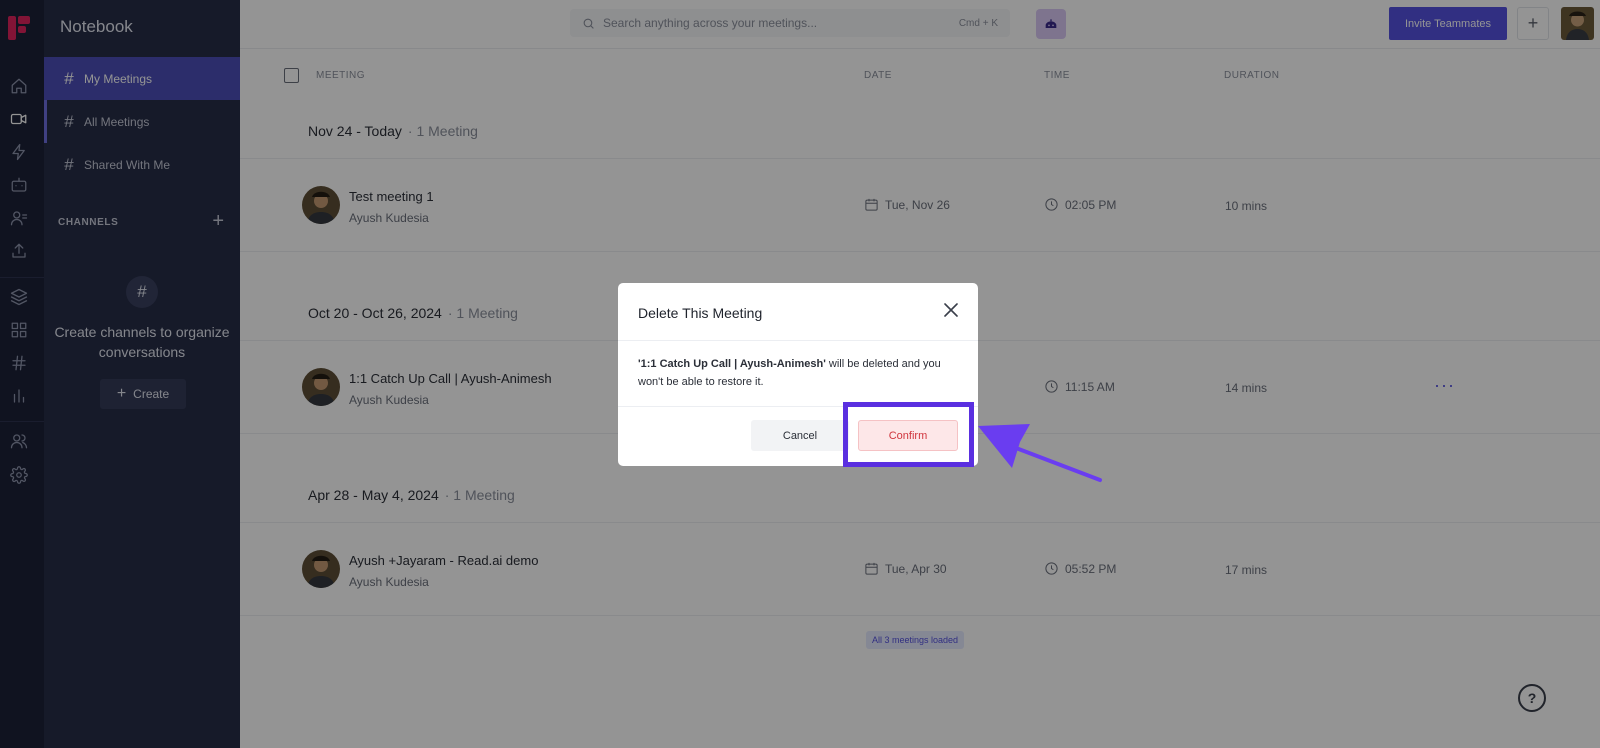 The image size is (1600, 748). What do you see at coordinates (951, 310) in the screenshot?
I see `close-icon` at bounding box center [951, 310].